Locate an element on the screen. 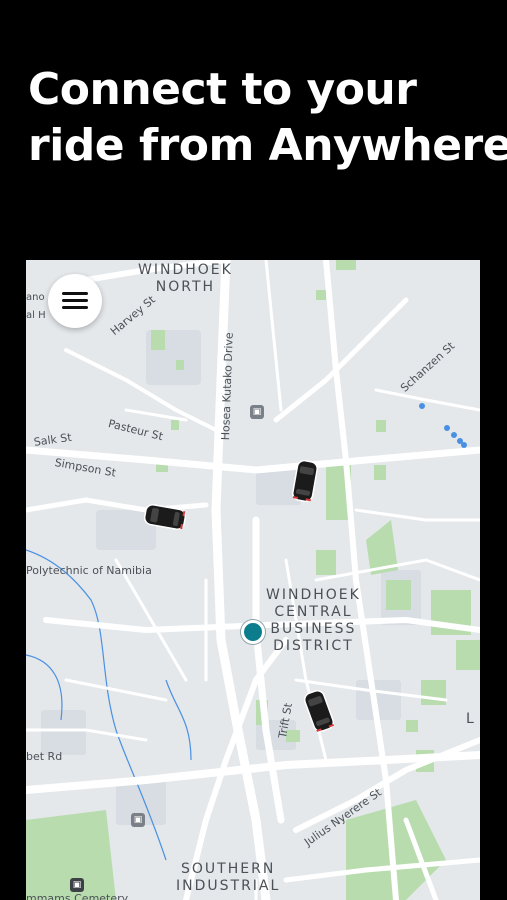 This screenshot has height=900, width=507. street-label-edge-2: al H is located at coordinates (36, 315).